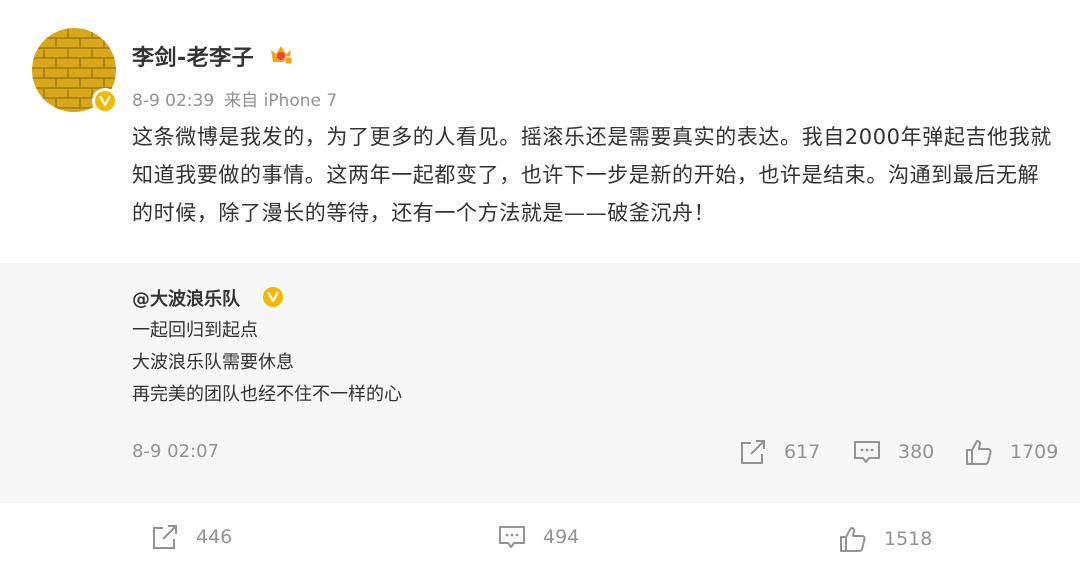 Image resolution: width=1080 pixels, height=572 pixels. I want to click on repost-repost-count: 617, so click(802, 452).